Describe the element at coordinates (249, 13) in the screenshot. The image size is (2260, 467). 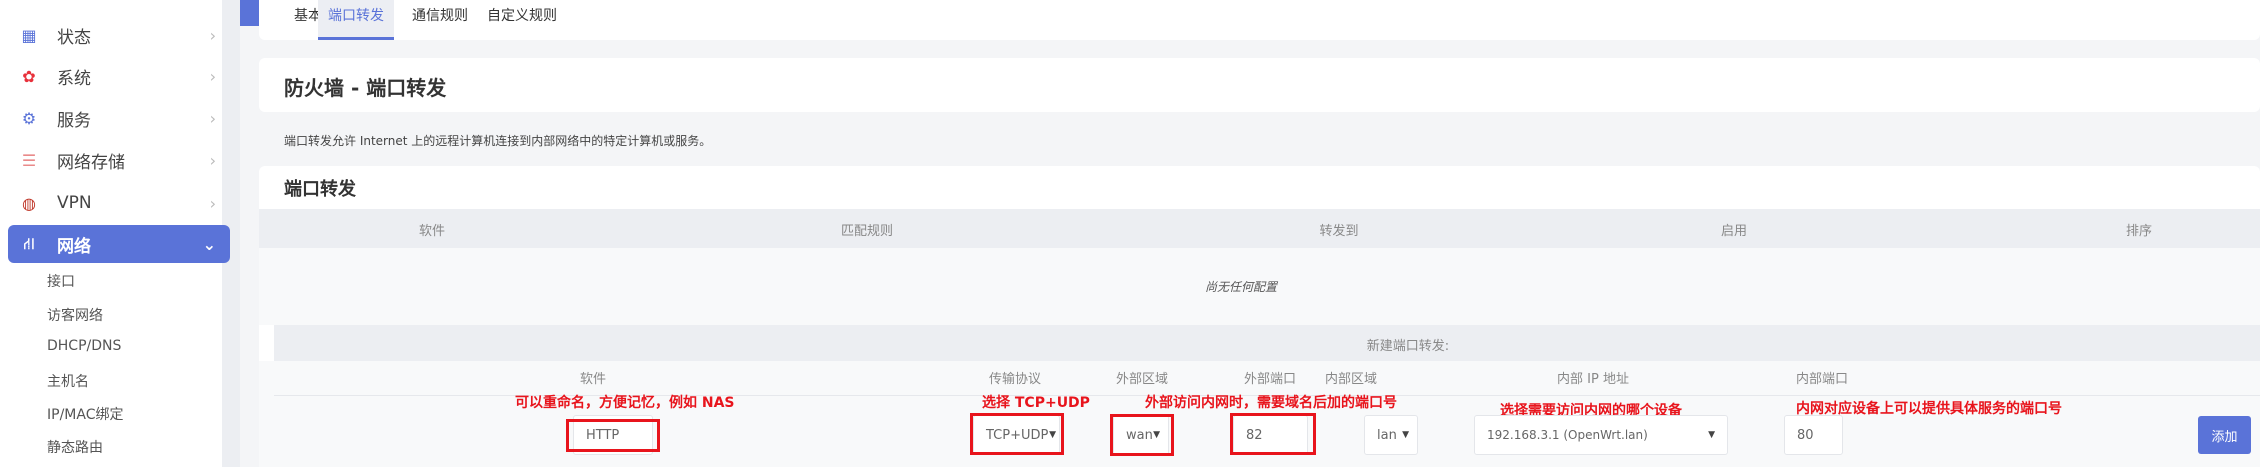
I see `accent-bar` at that location.